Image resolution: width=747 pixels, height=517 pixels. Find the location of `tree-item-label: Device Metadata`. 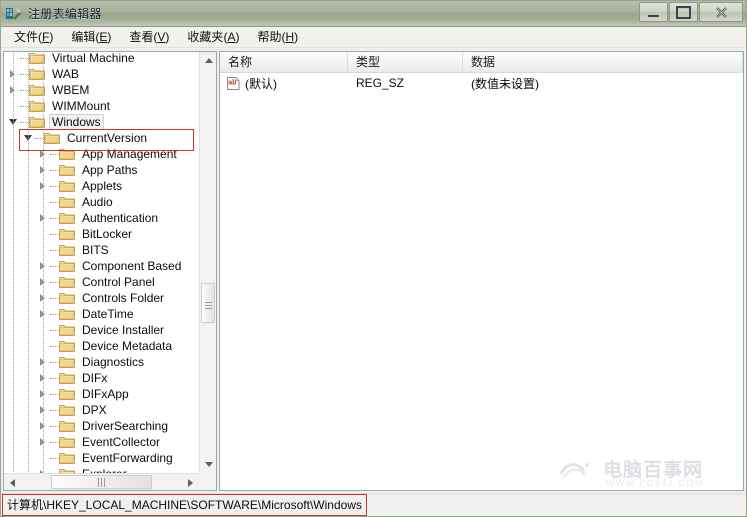

tree-item-label: Device Metadata is located at coordinates (127, 346).